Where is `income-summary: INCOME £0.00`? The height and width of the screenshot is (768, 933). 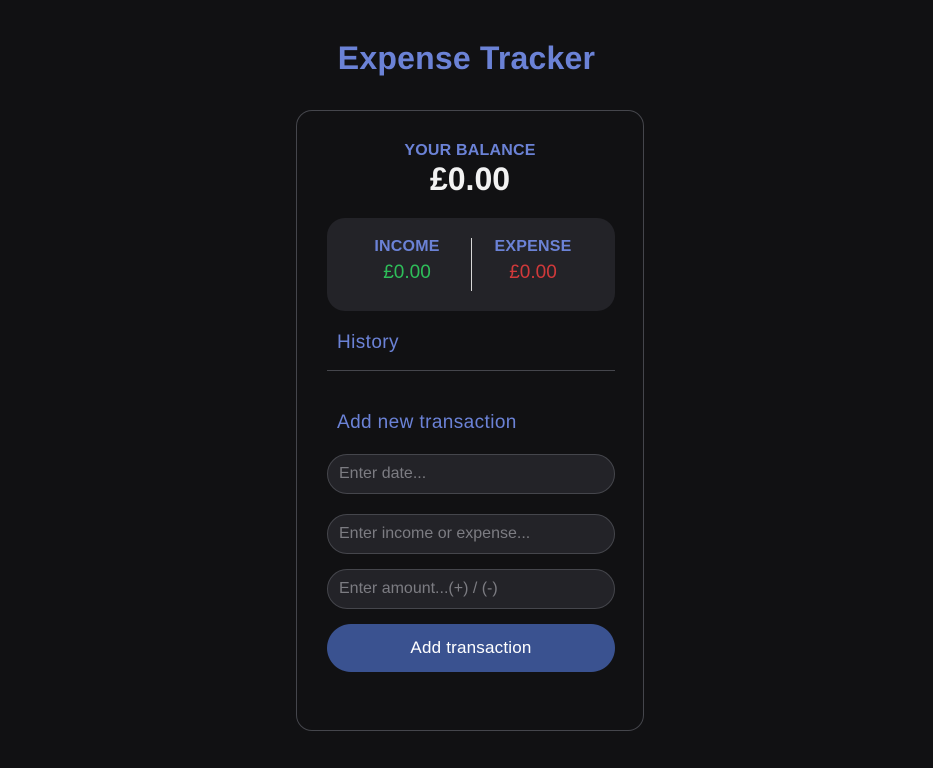
income-summary: INCOME £0.00 is located at coordinates (407, 261).